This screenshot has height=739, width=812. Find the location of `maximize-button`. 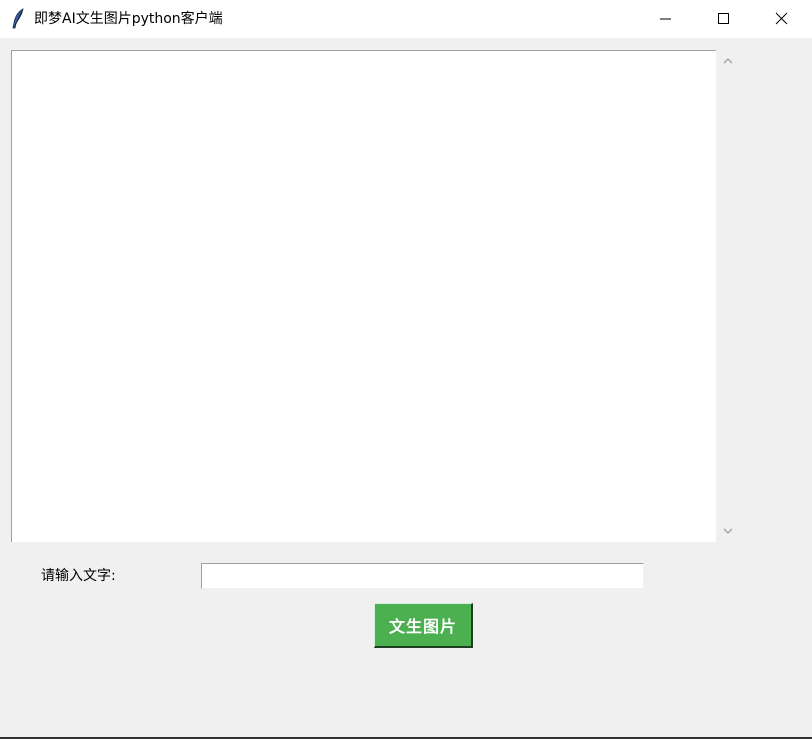

maximize-button is located at coordinates (723, 19).